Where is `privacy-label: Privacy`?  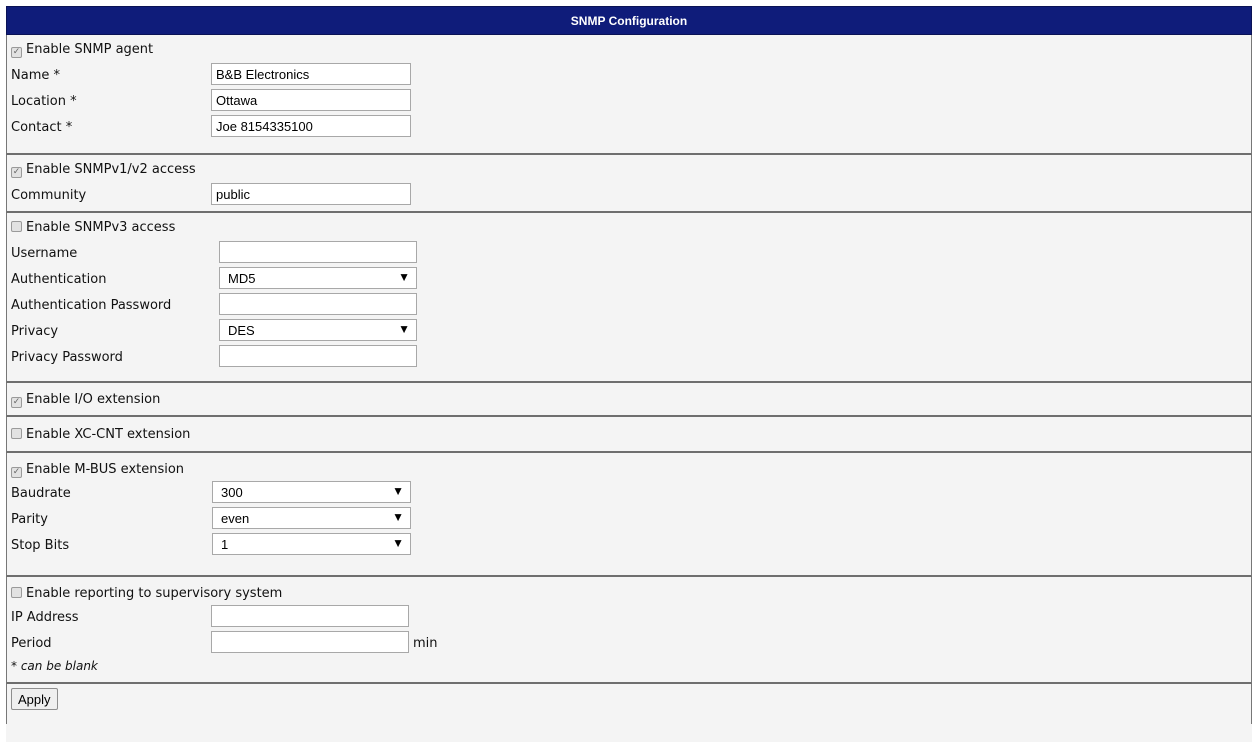
privacy-label: Privacy is located at coordinates (35, 331).